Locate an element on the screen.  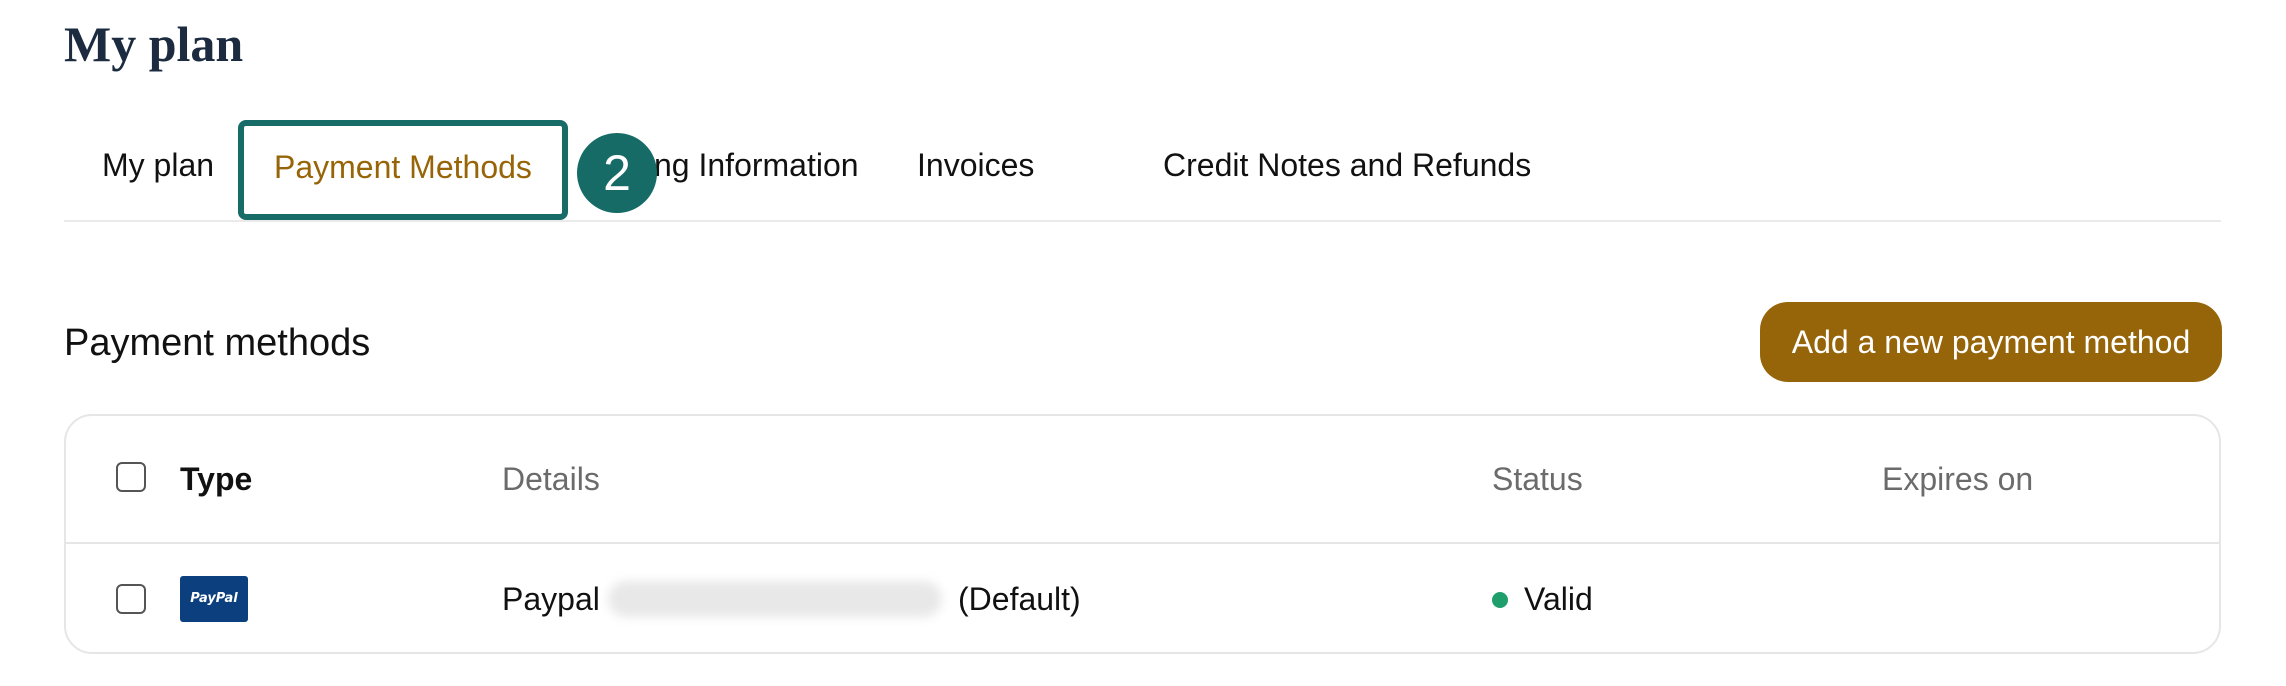
row-checkbox is located at coordinates (131, 599).